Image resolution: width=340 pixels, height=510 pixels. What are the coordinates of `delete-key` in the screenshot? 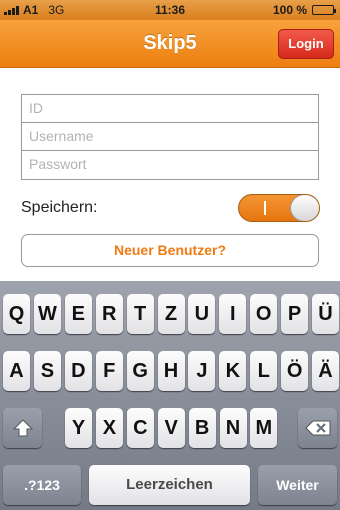 It's located at (317, 428).